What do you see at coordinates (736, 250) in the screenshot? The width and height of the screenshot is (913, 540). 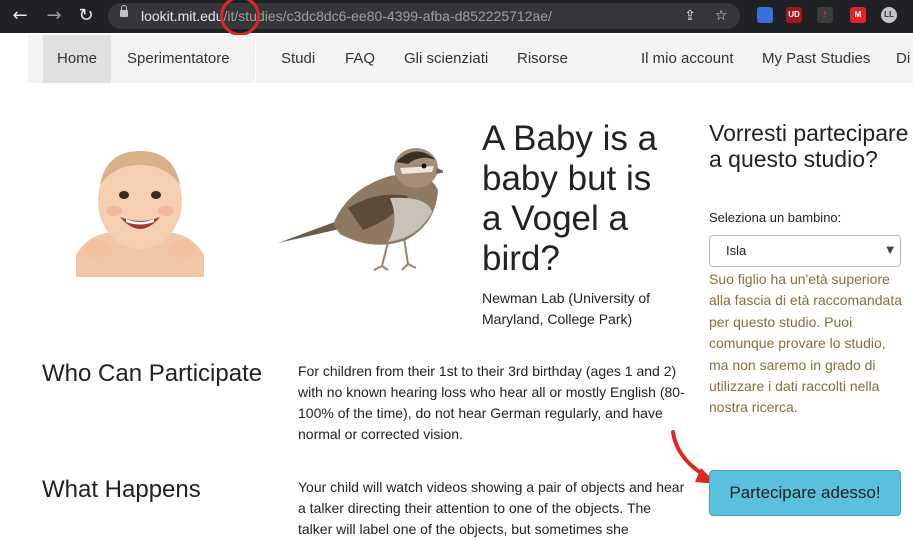 I see `child-select-value: Isla` at bounding box center [736, 250].